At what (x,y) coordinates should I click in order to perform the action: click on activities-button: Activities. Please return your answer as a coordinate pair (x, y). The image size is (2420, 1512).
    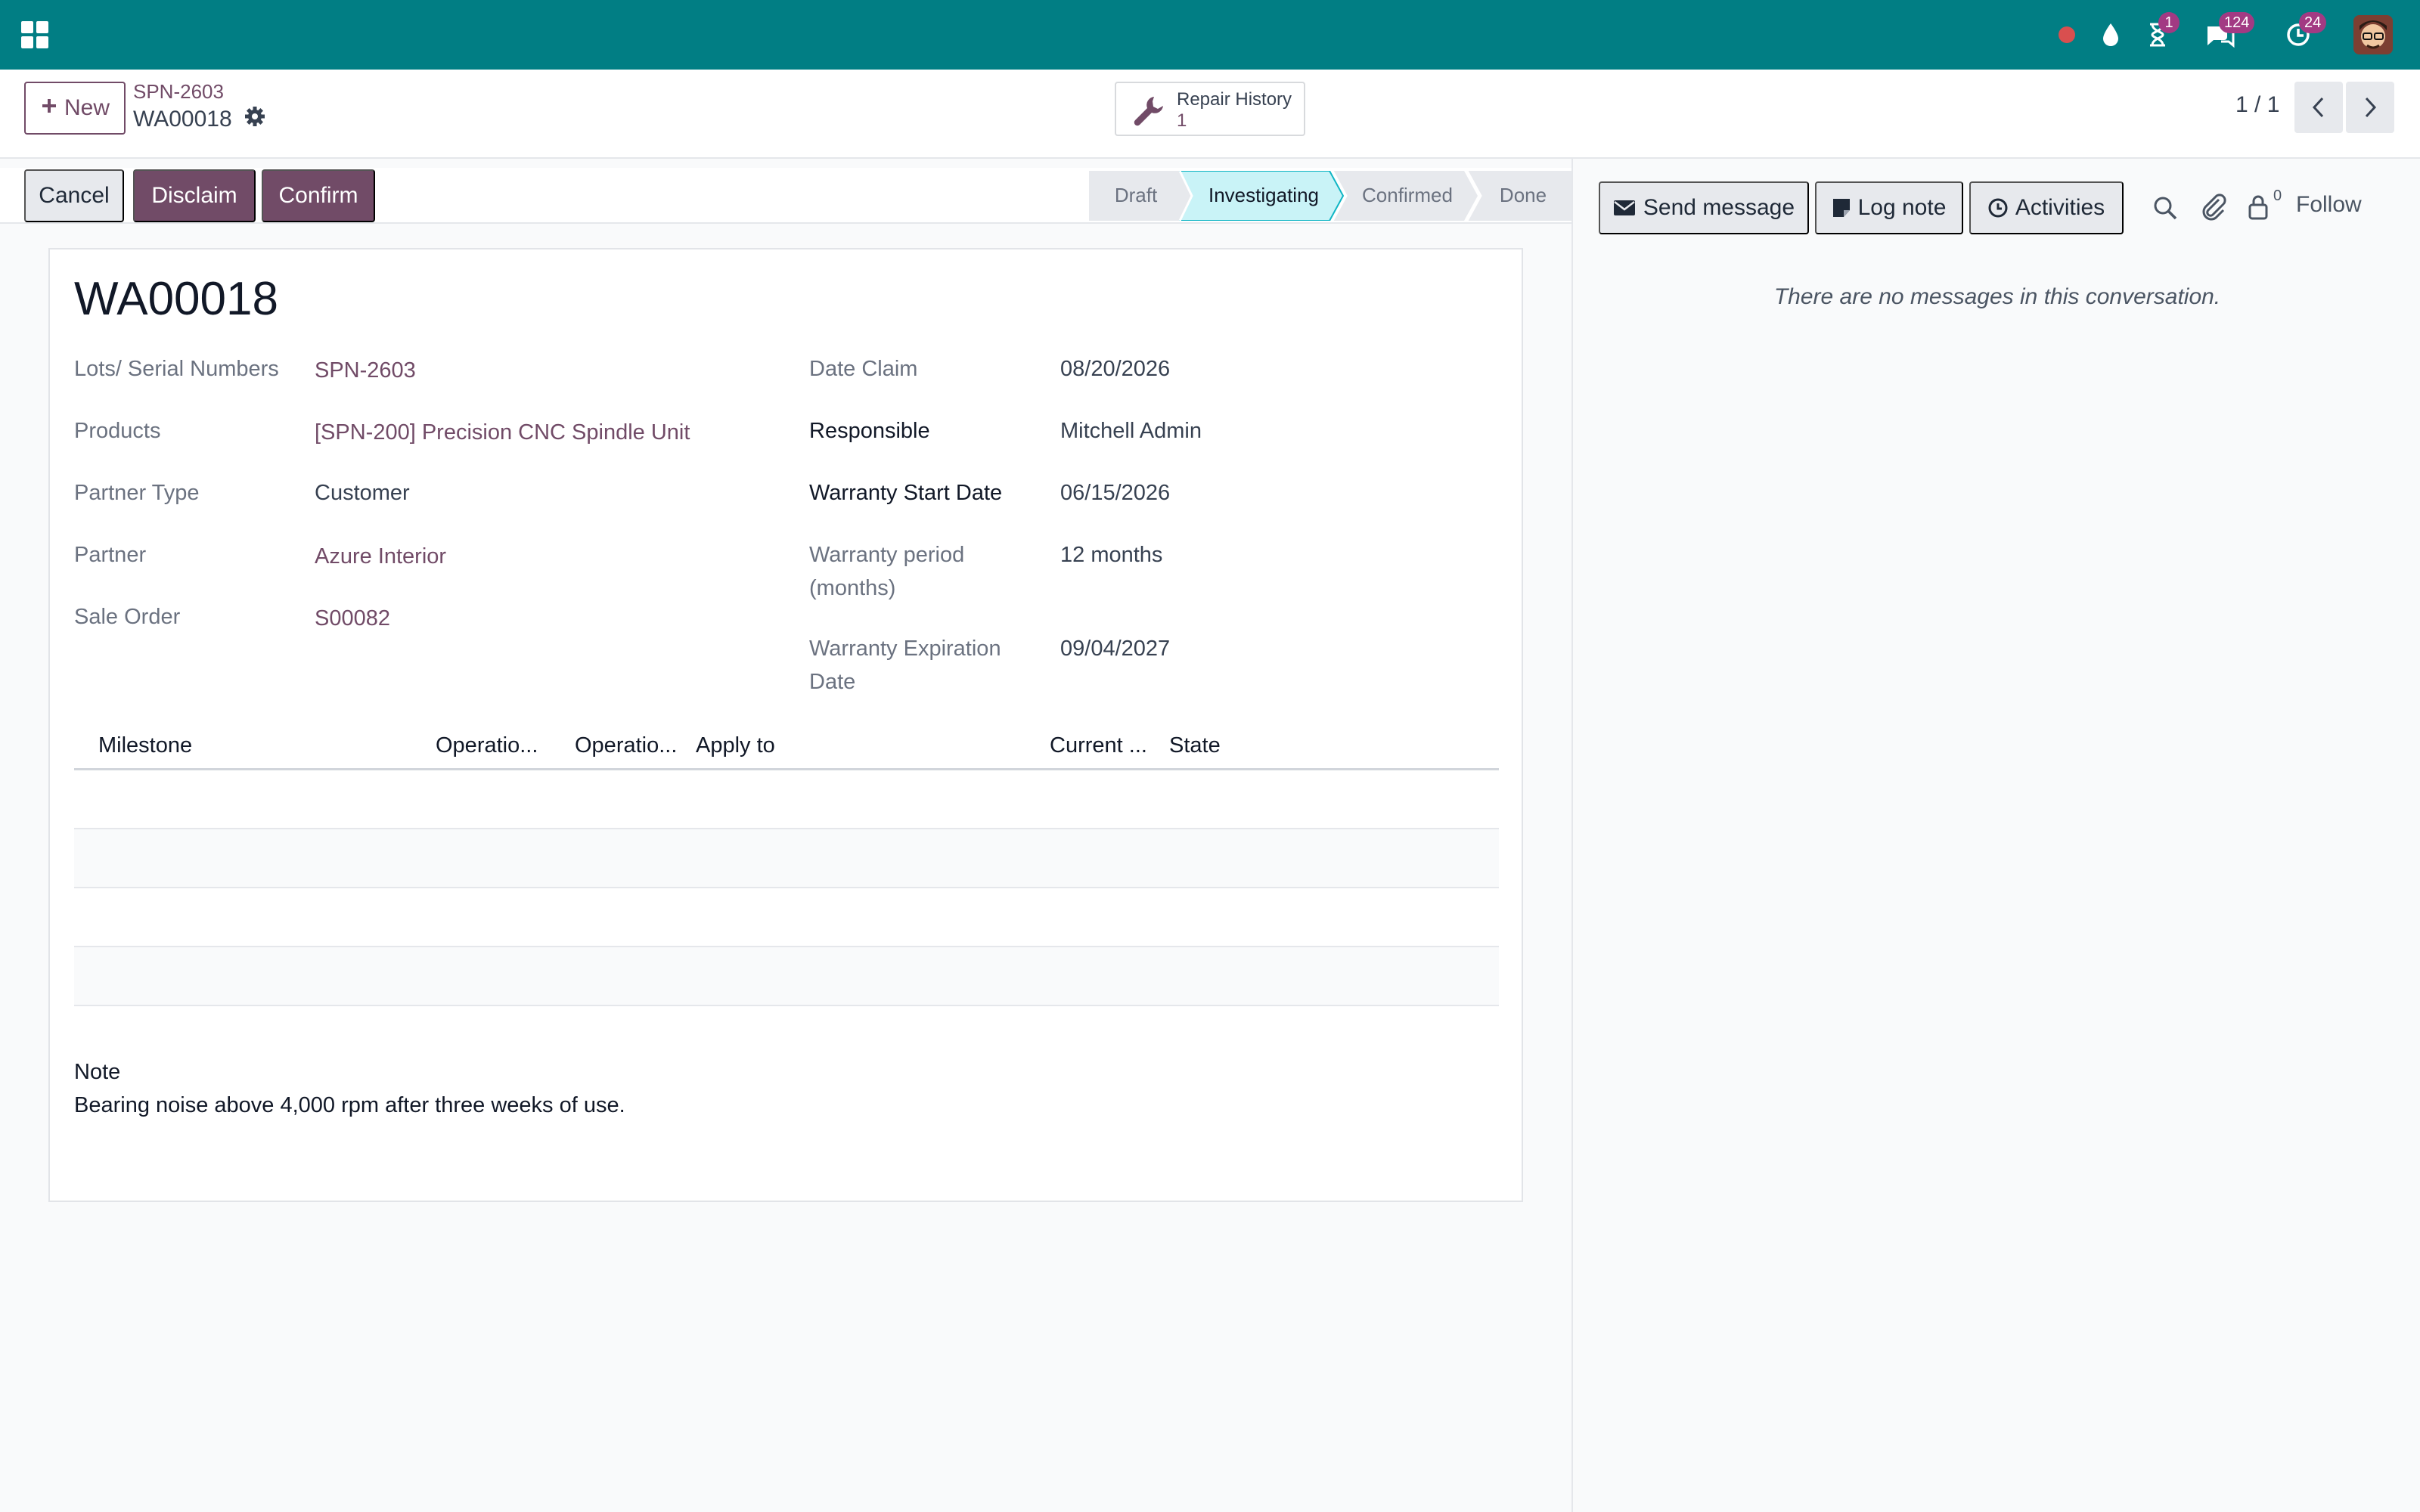
    Looking at the image, I should click on (2046, 208).